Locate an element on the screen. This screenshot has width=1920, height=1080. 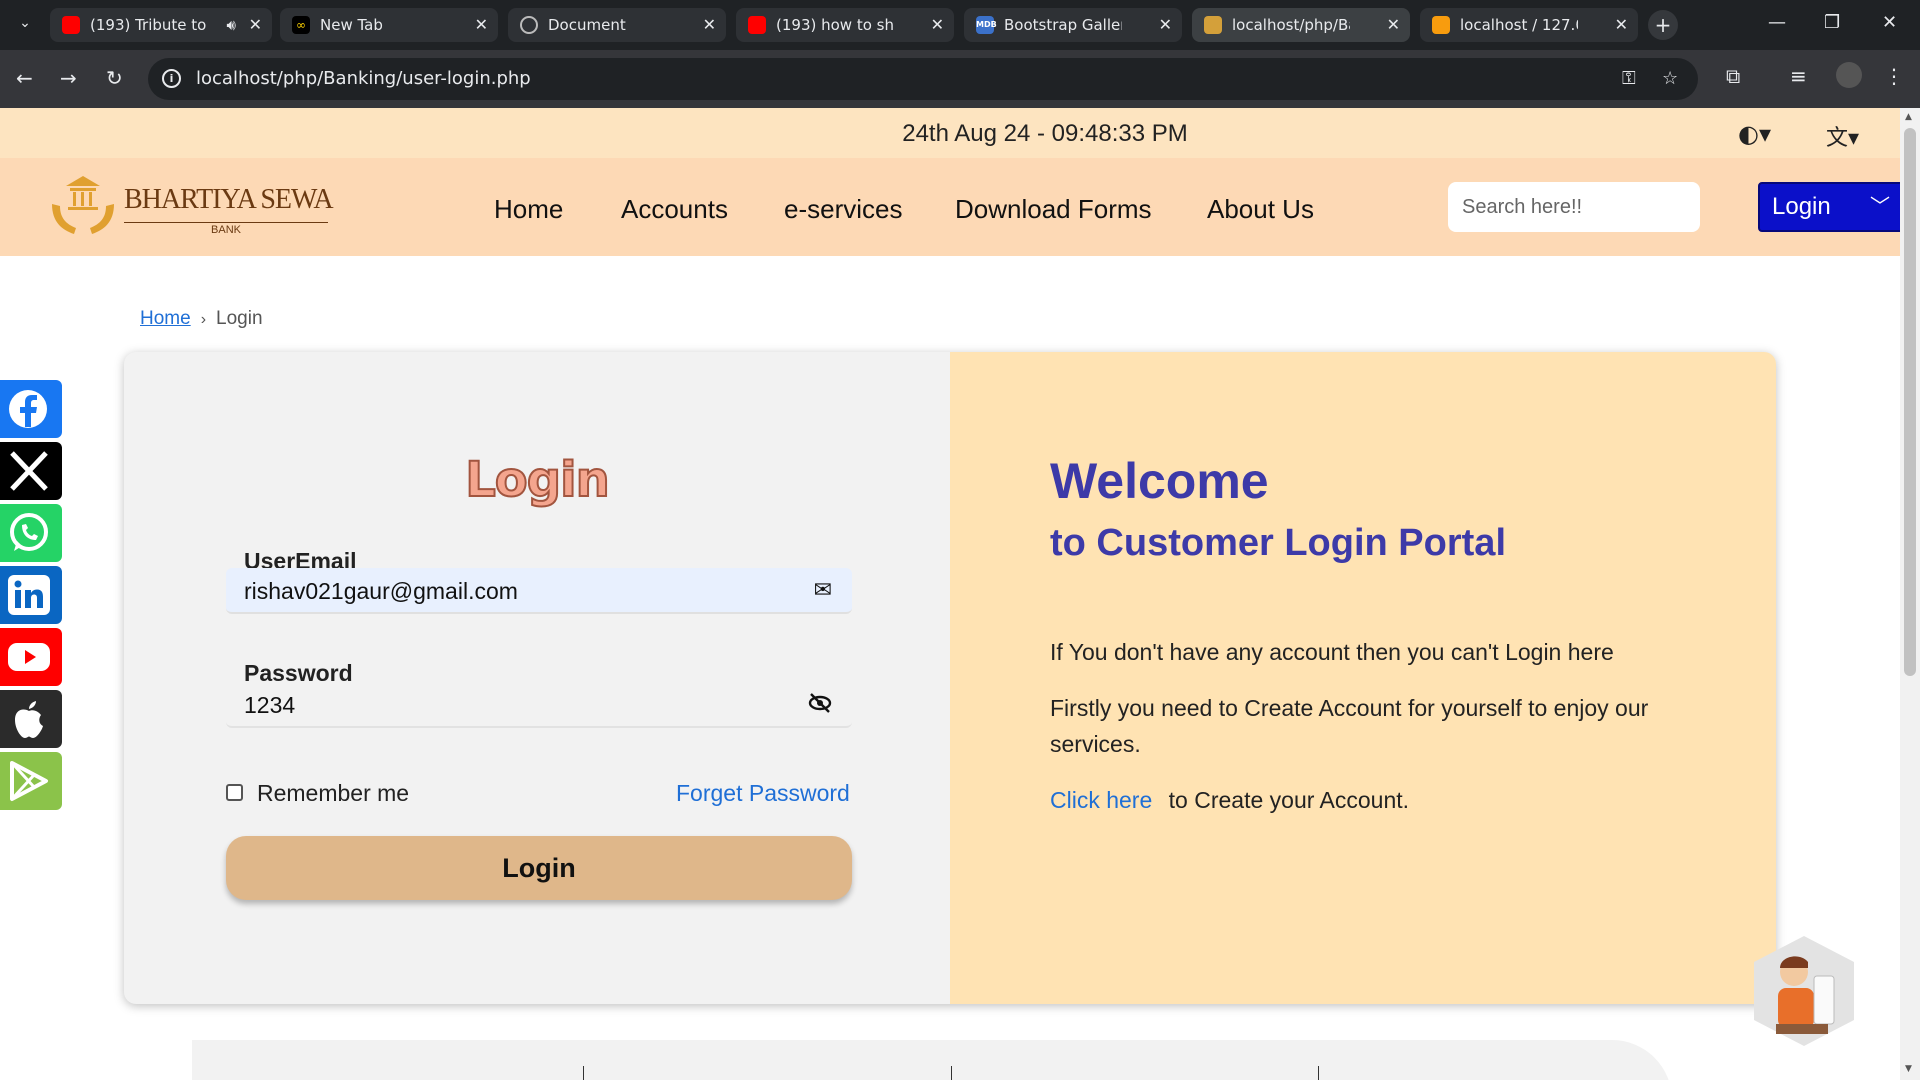
create-account-line: Click here to Create your Account. is located at coordinates (1360, 800).